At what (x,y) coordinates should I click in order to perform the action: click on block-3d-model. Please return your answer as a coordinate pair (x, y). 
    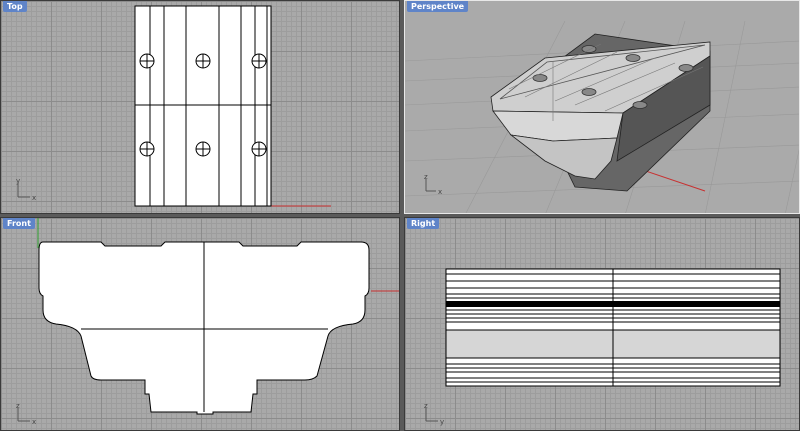
    Looking at the image, I should click on (600, 112).